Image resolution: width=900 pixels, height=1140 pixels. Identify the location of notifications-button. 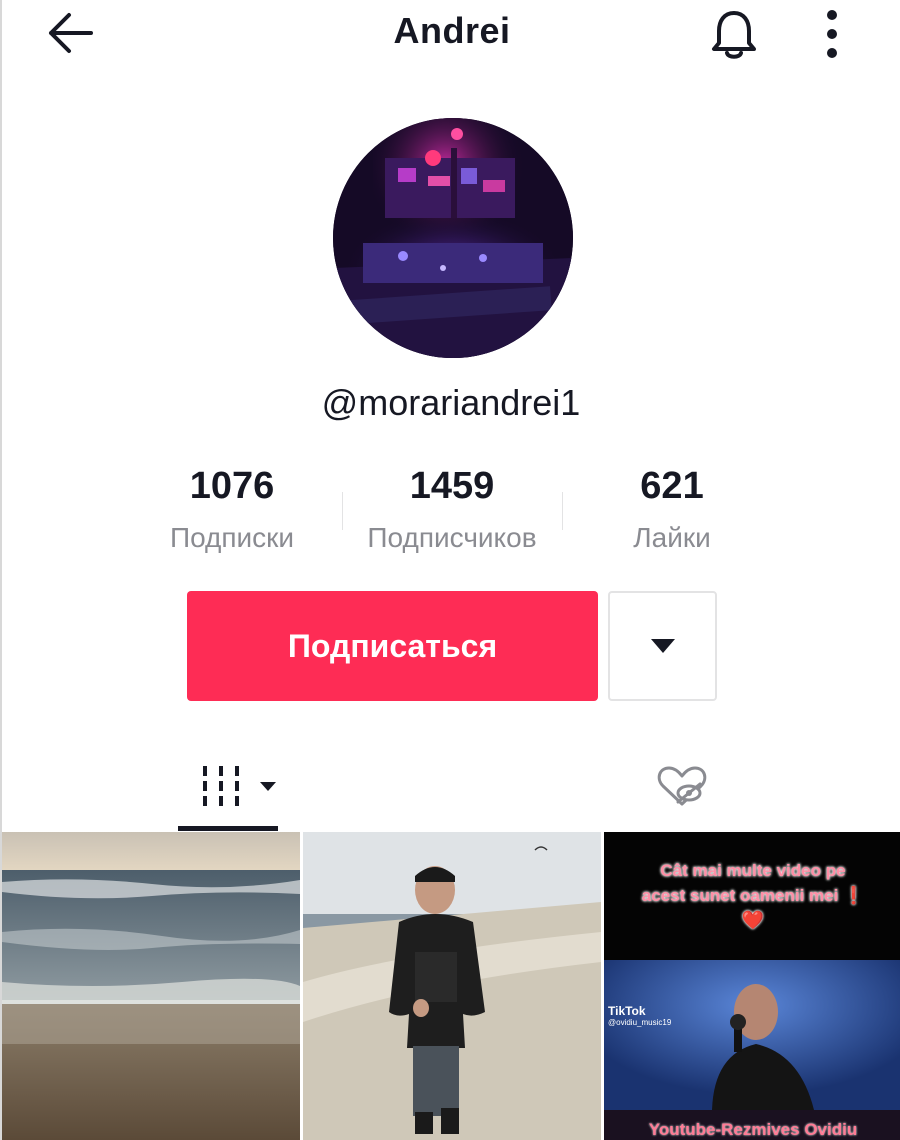
(734, 34).